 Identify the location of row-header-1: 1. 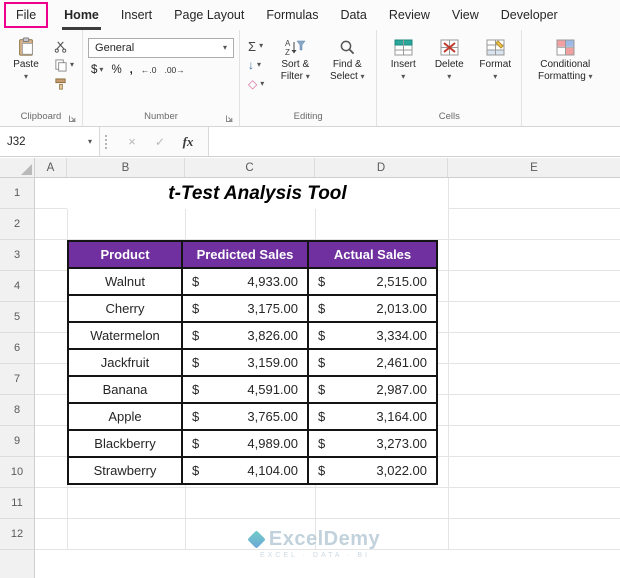
(17, 193).